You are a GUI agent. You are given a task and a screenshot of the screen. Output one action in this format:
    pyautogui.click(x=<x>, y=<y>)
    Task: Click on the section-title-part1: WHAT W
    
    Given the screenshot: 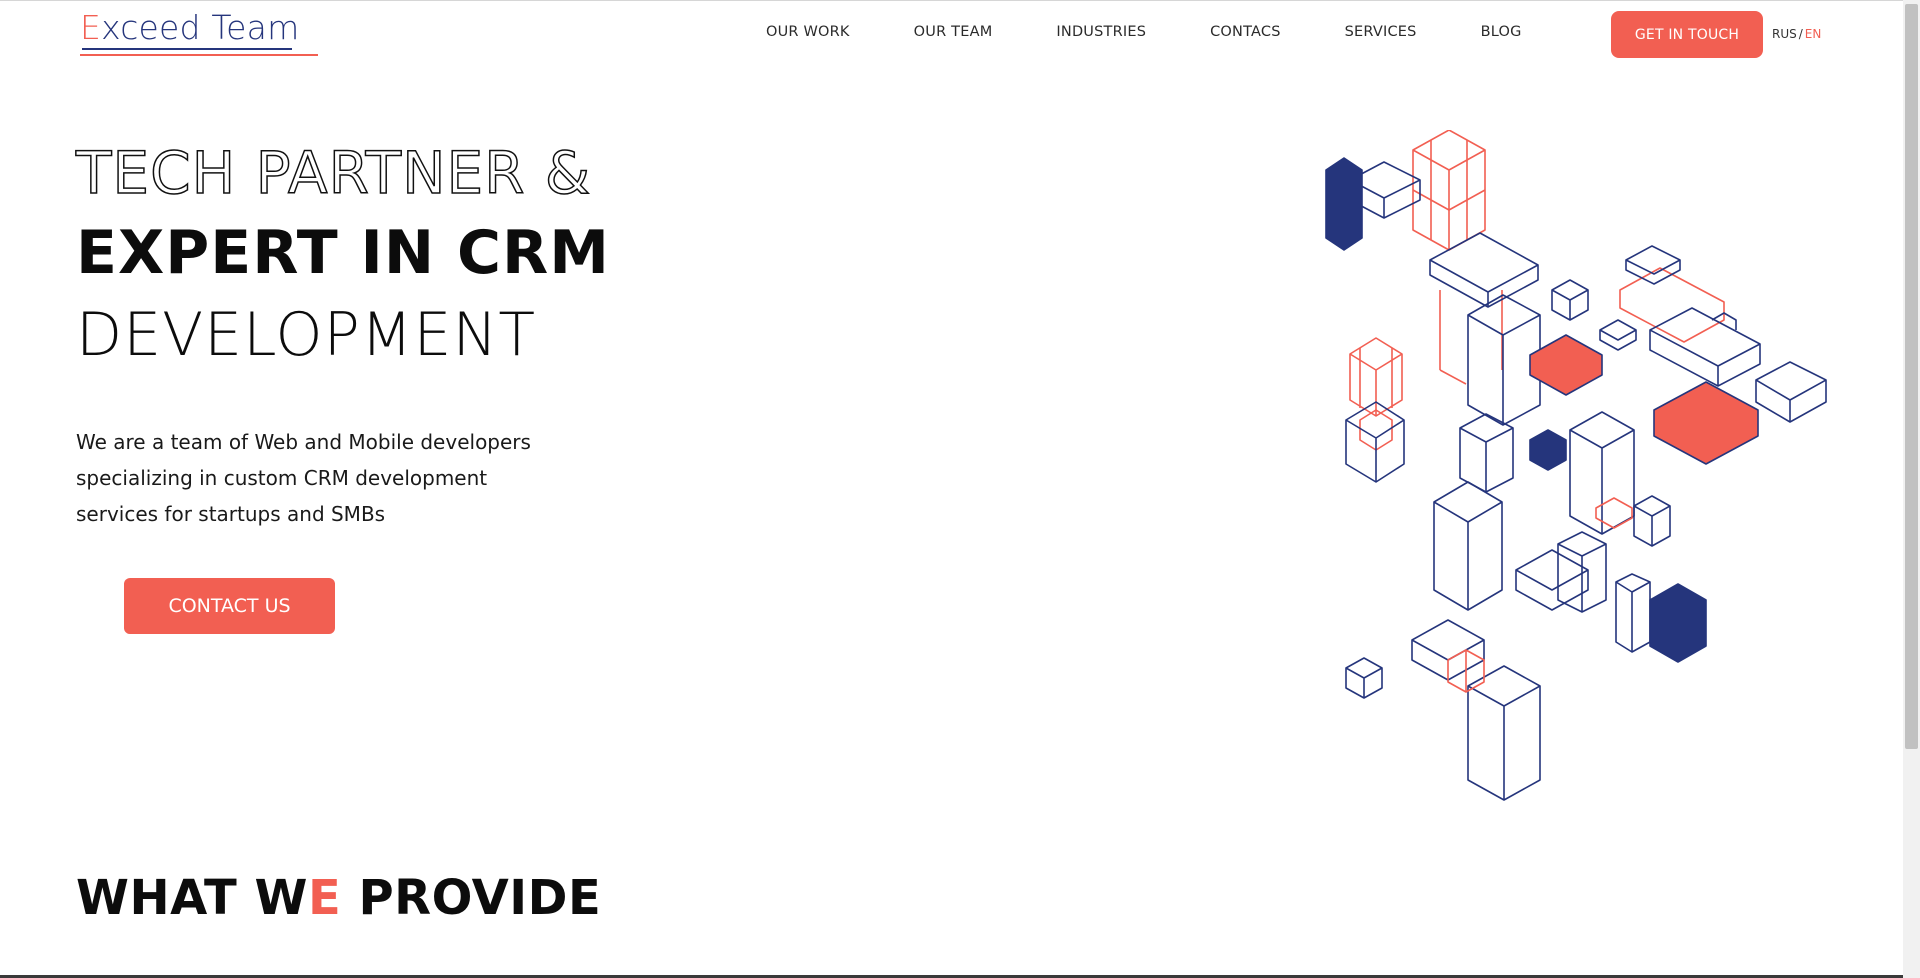 What is the action you would take?
    pyautogui.click(x=192, y=898)
    